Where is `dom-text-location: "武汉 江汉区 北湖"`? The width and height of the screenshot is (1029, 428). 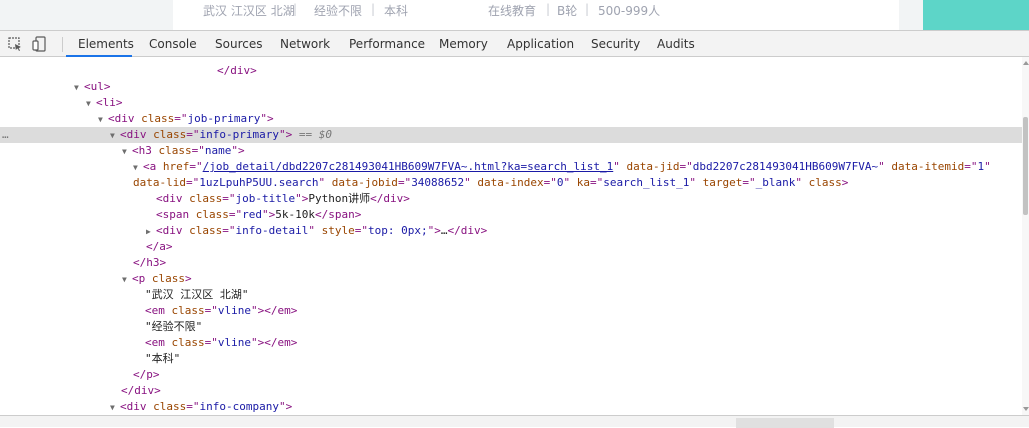 dom-text-location: "武汉 江汉区 北湖" is located at coordinates (511, 295).